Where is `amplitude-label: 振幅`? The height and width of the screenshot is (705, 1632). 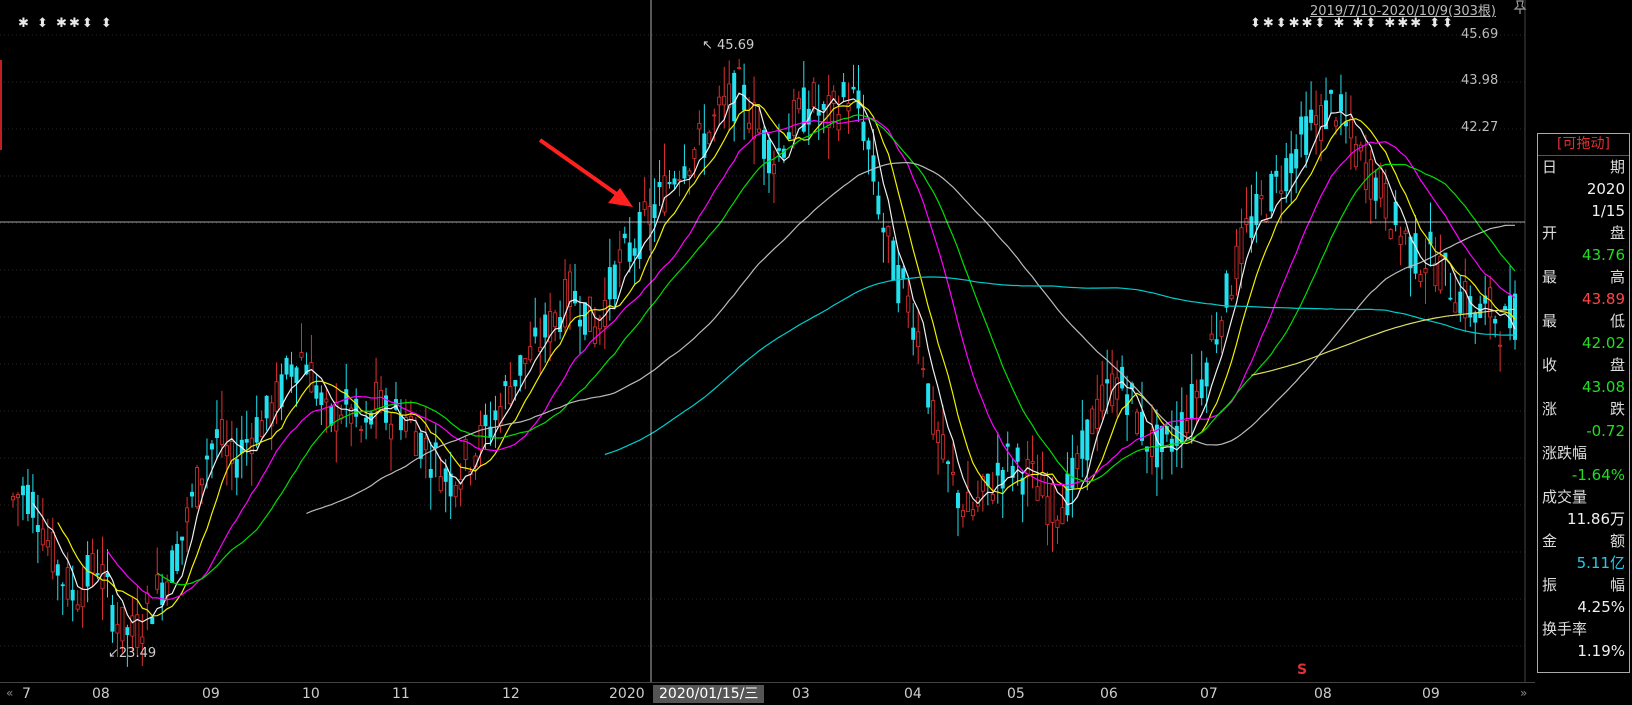 amplitude-label: 振幅 is located at coordinates (1583, 585).